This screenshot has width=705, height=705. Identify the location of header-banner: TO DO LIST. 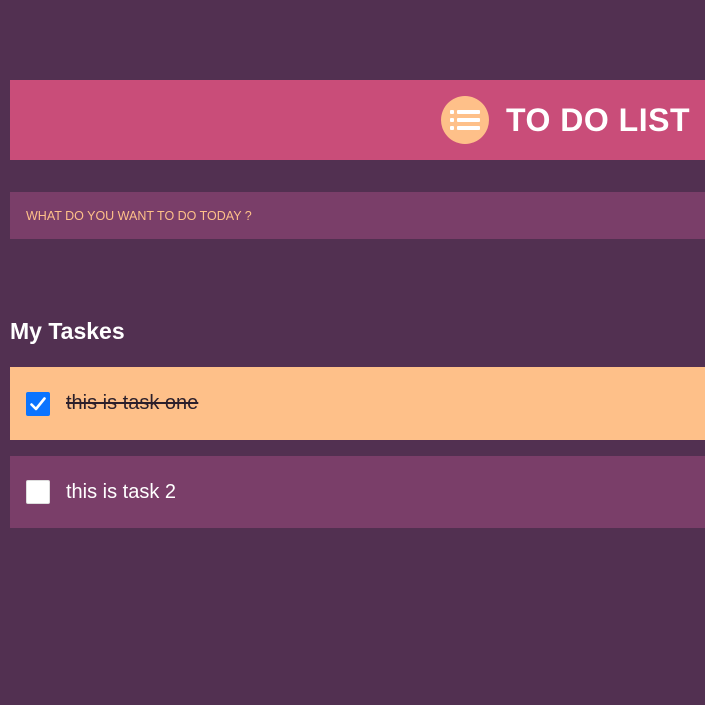
(357, 120).